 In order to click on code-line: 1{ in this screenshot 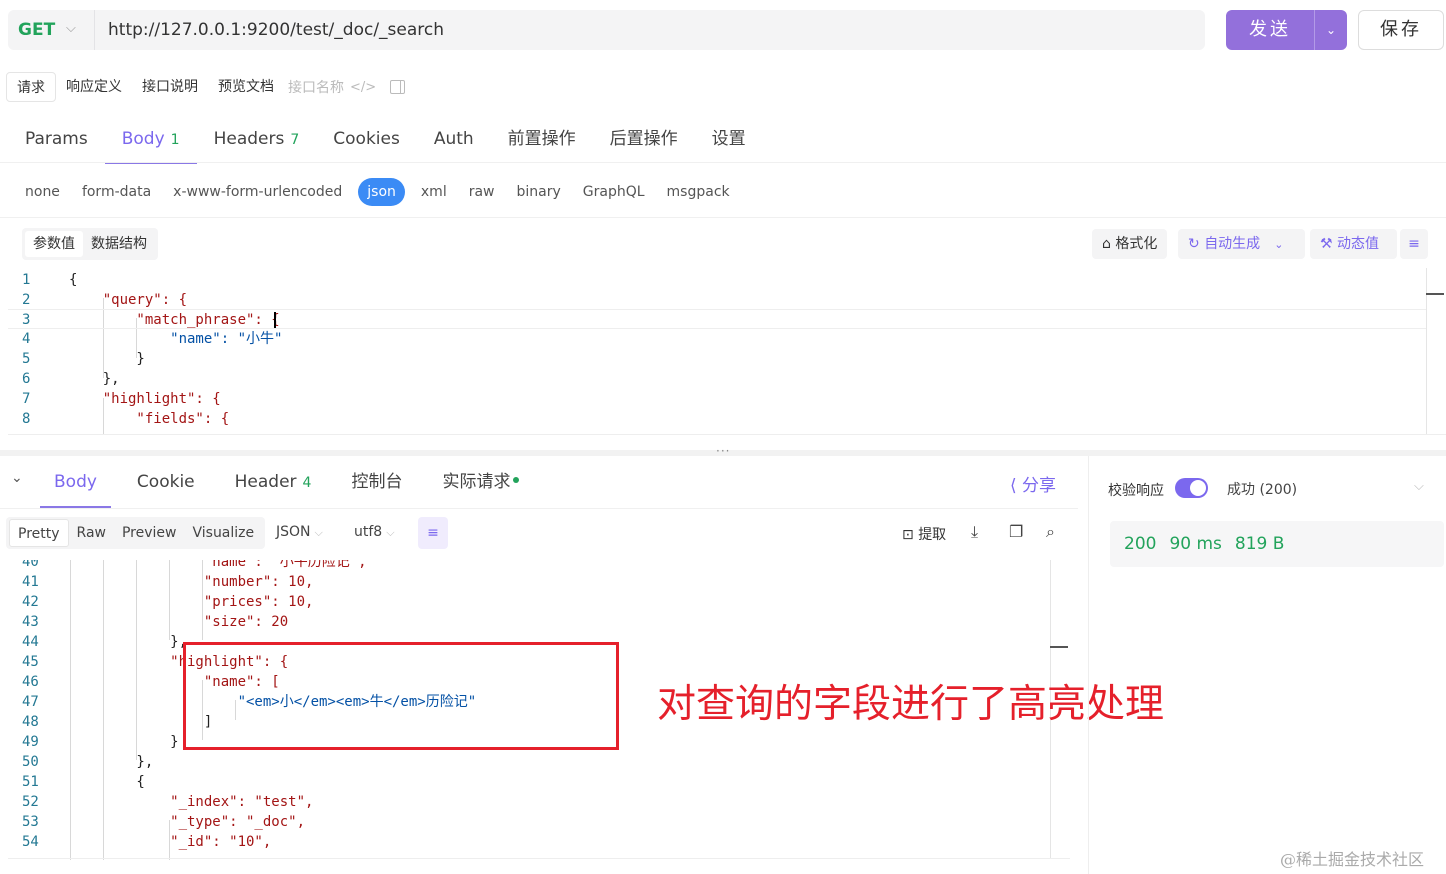, I will do `click(50, 280)`.